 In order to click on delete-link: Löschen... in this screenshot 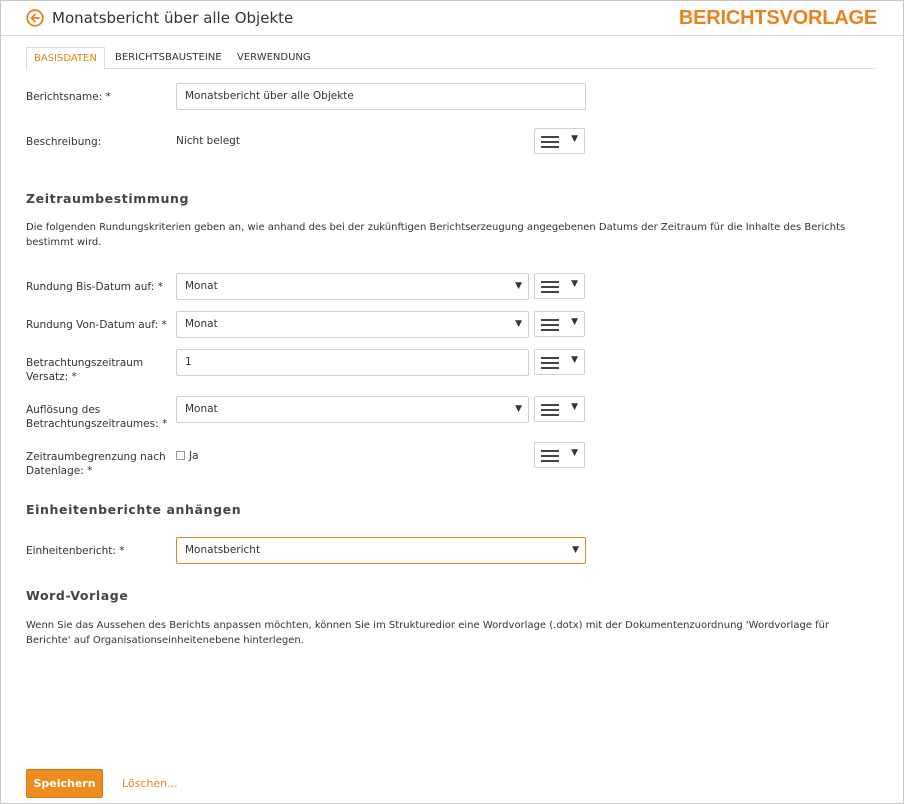, I will do `click(150, 783)`.